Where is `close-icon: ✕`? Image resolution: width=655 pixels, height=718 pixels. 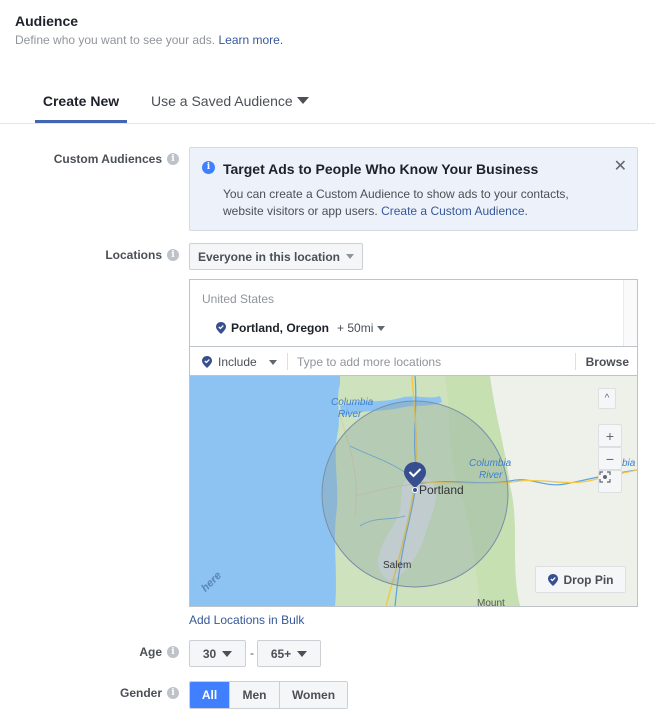
close-icon: ✕ is located at coordinates (620, 166).